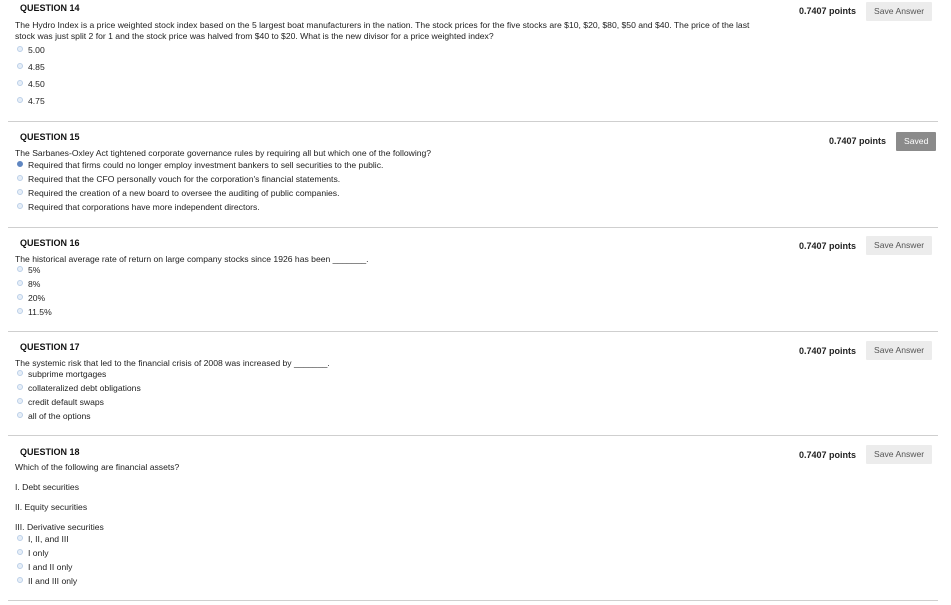 The height and width of the screenshot is (605, 951). What do you see at coordinates (50, 452) in the screenshot?
I see `question-title: QUESTION 18` at bounding box center [50, 452].